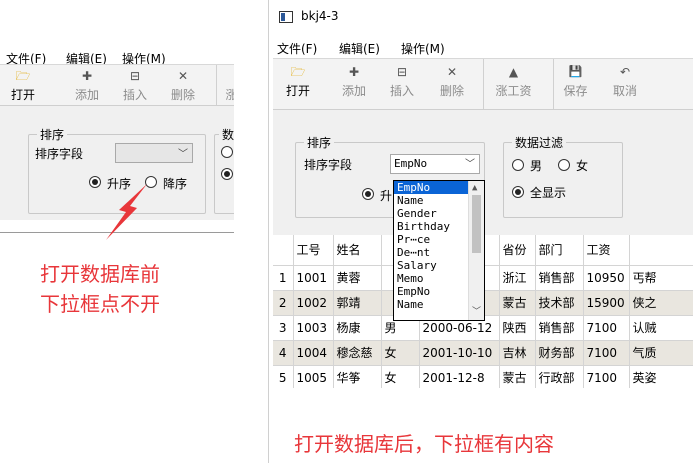 The image size is (693, 463). What do you see at coordinates (402, 72) in the screenshot?
I see `insert-row-icon: ⊟` at bounding box center [402, 72].